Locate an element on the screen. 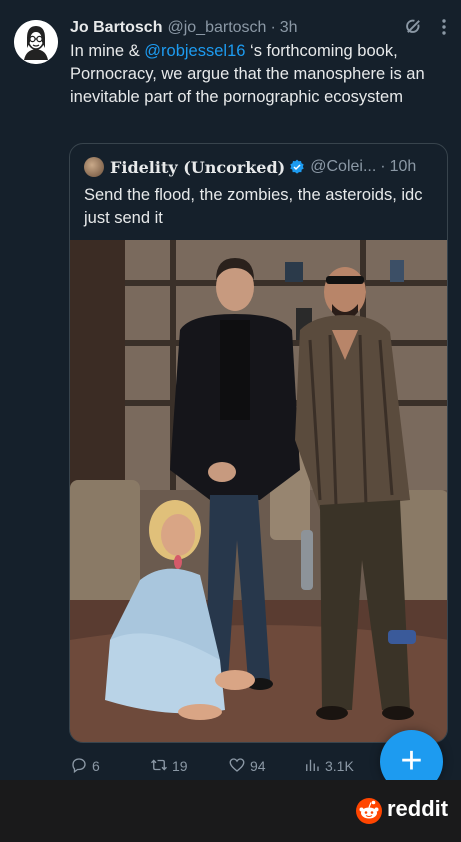 Image resolution: width=461 pixels, height=842 pixels. like-count: 94 is located at coordinates (258, 766).